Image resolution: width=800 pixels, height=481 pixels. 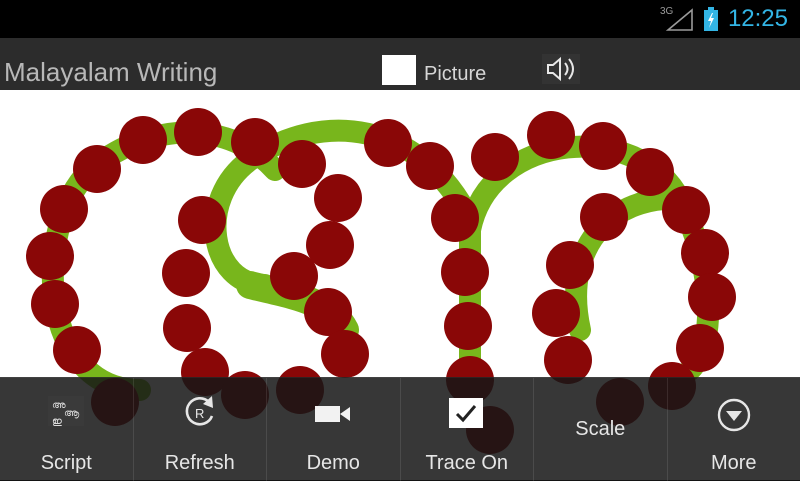 What do you see at coordinates (72, 413) in the screenshot?
I see `svg-text: ആ` at bounding box center [72, 413].